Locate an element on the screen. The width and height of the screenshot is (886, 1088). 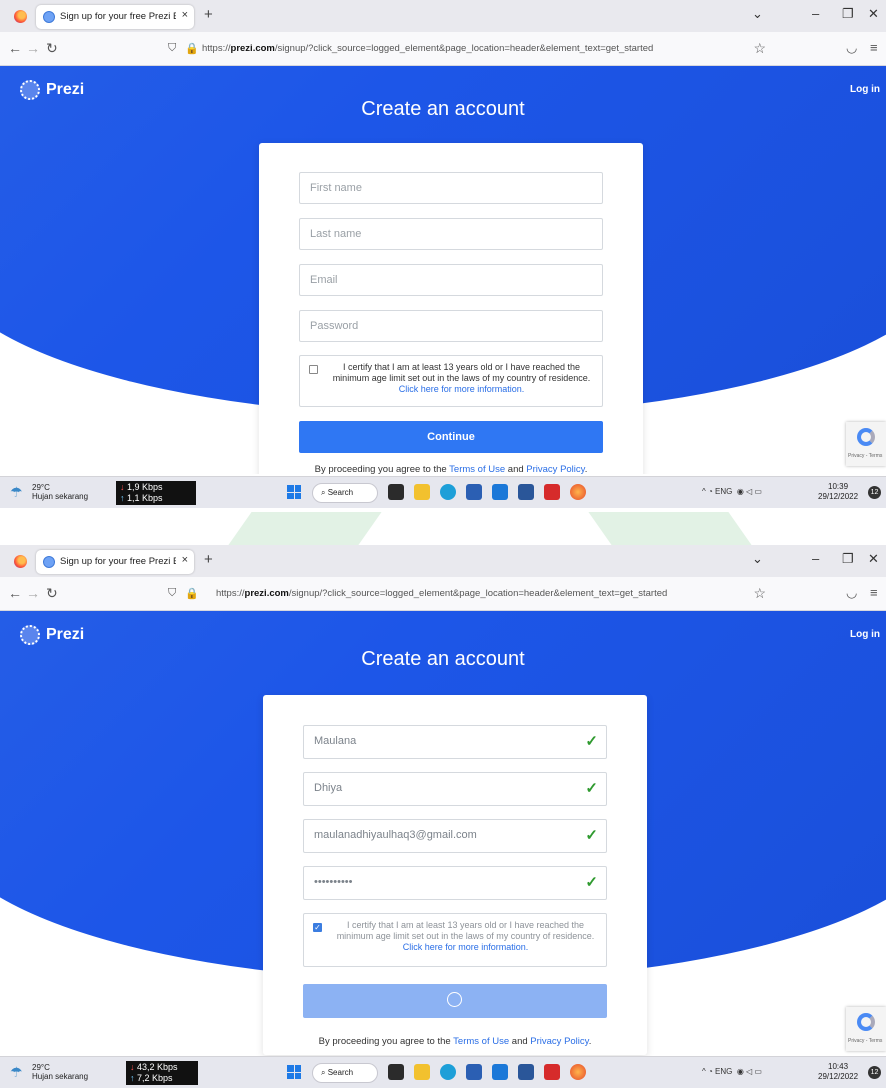
last-name-input: Last name is located at coordinates (451, 234).